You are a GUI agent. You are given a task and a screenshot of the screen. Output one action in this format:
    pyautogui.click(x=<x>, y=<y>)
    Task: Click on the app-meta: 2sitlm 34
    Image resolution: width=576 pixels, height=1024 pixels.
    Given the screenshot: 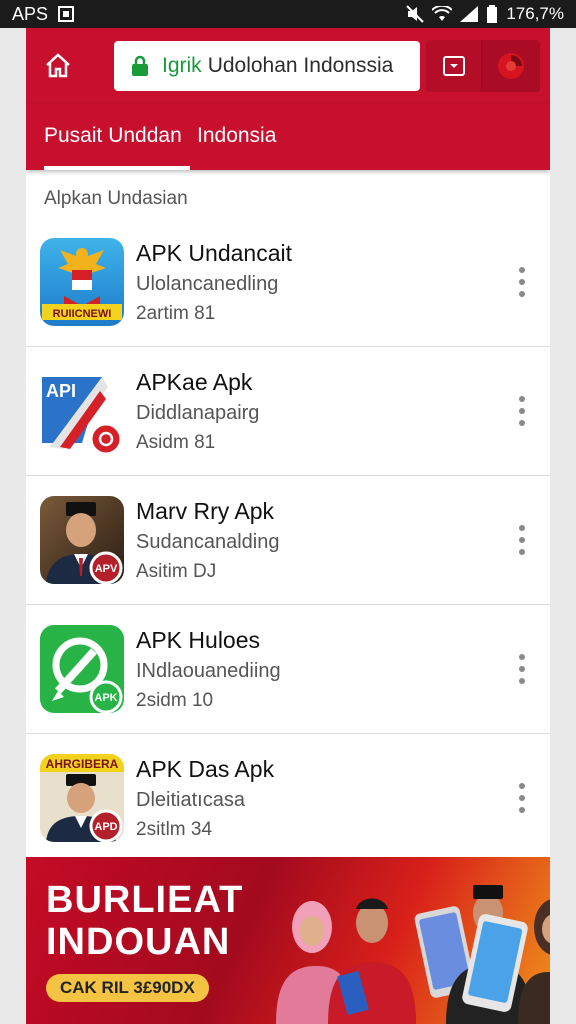 What is the action you would take?
    pyautogui.click(x=174, y=829)
    